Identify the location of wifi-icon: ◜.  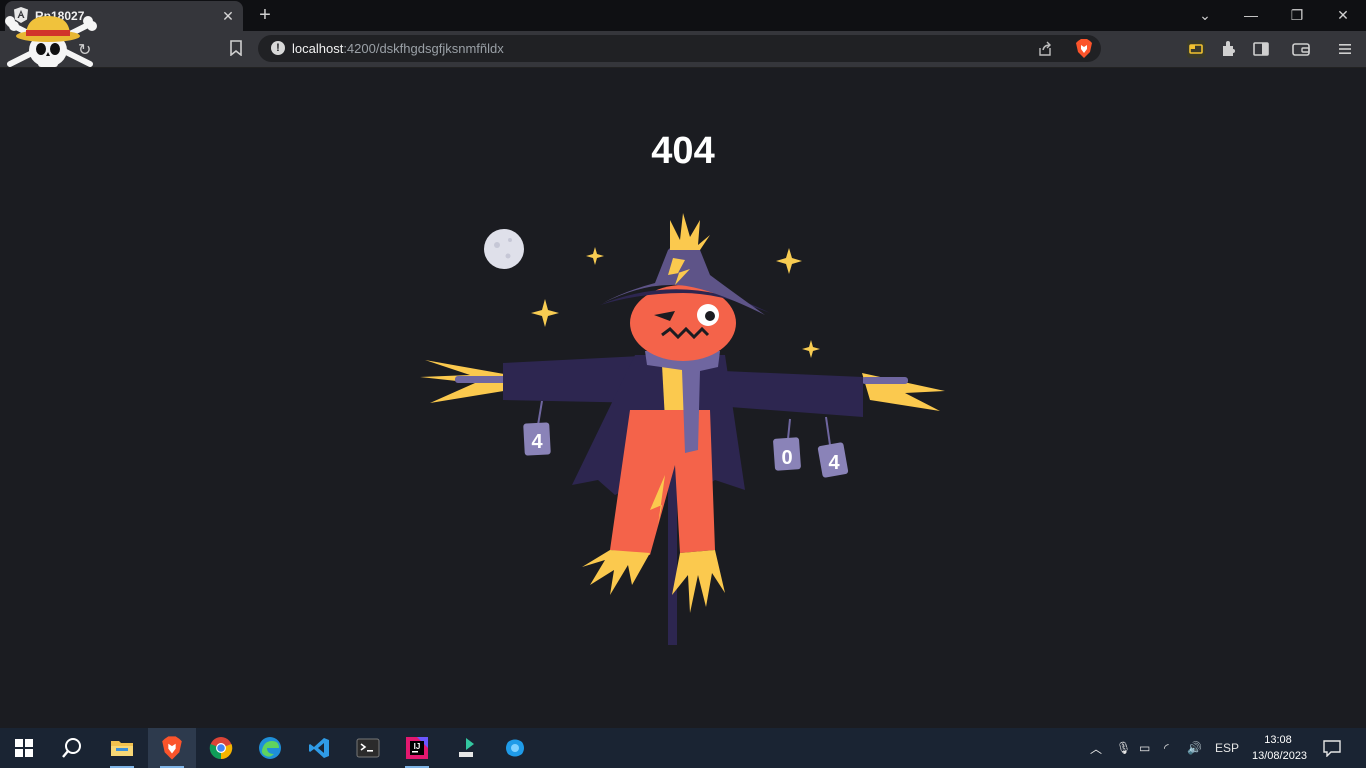
(1166, 748).